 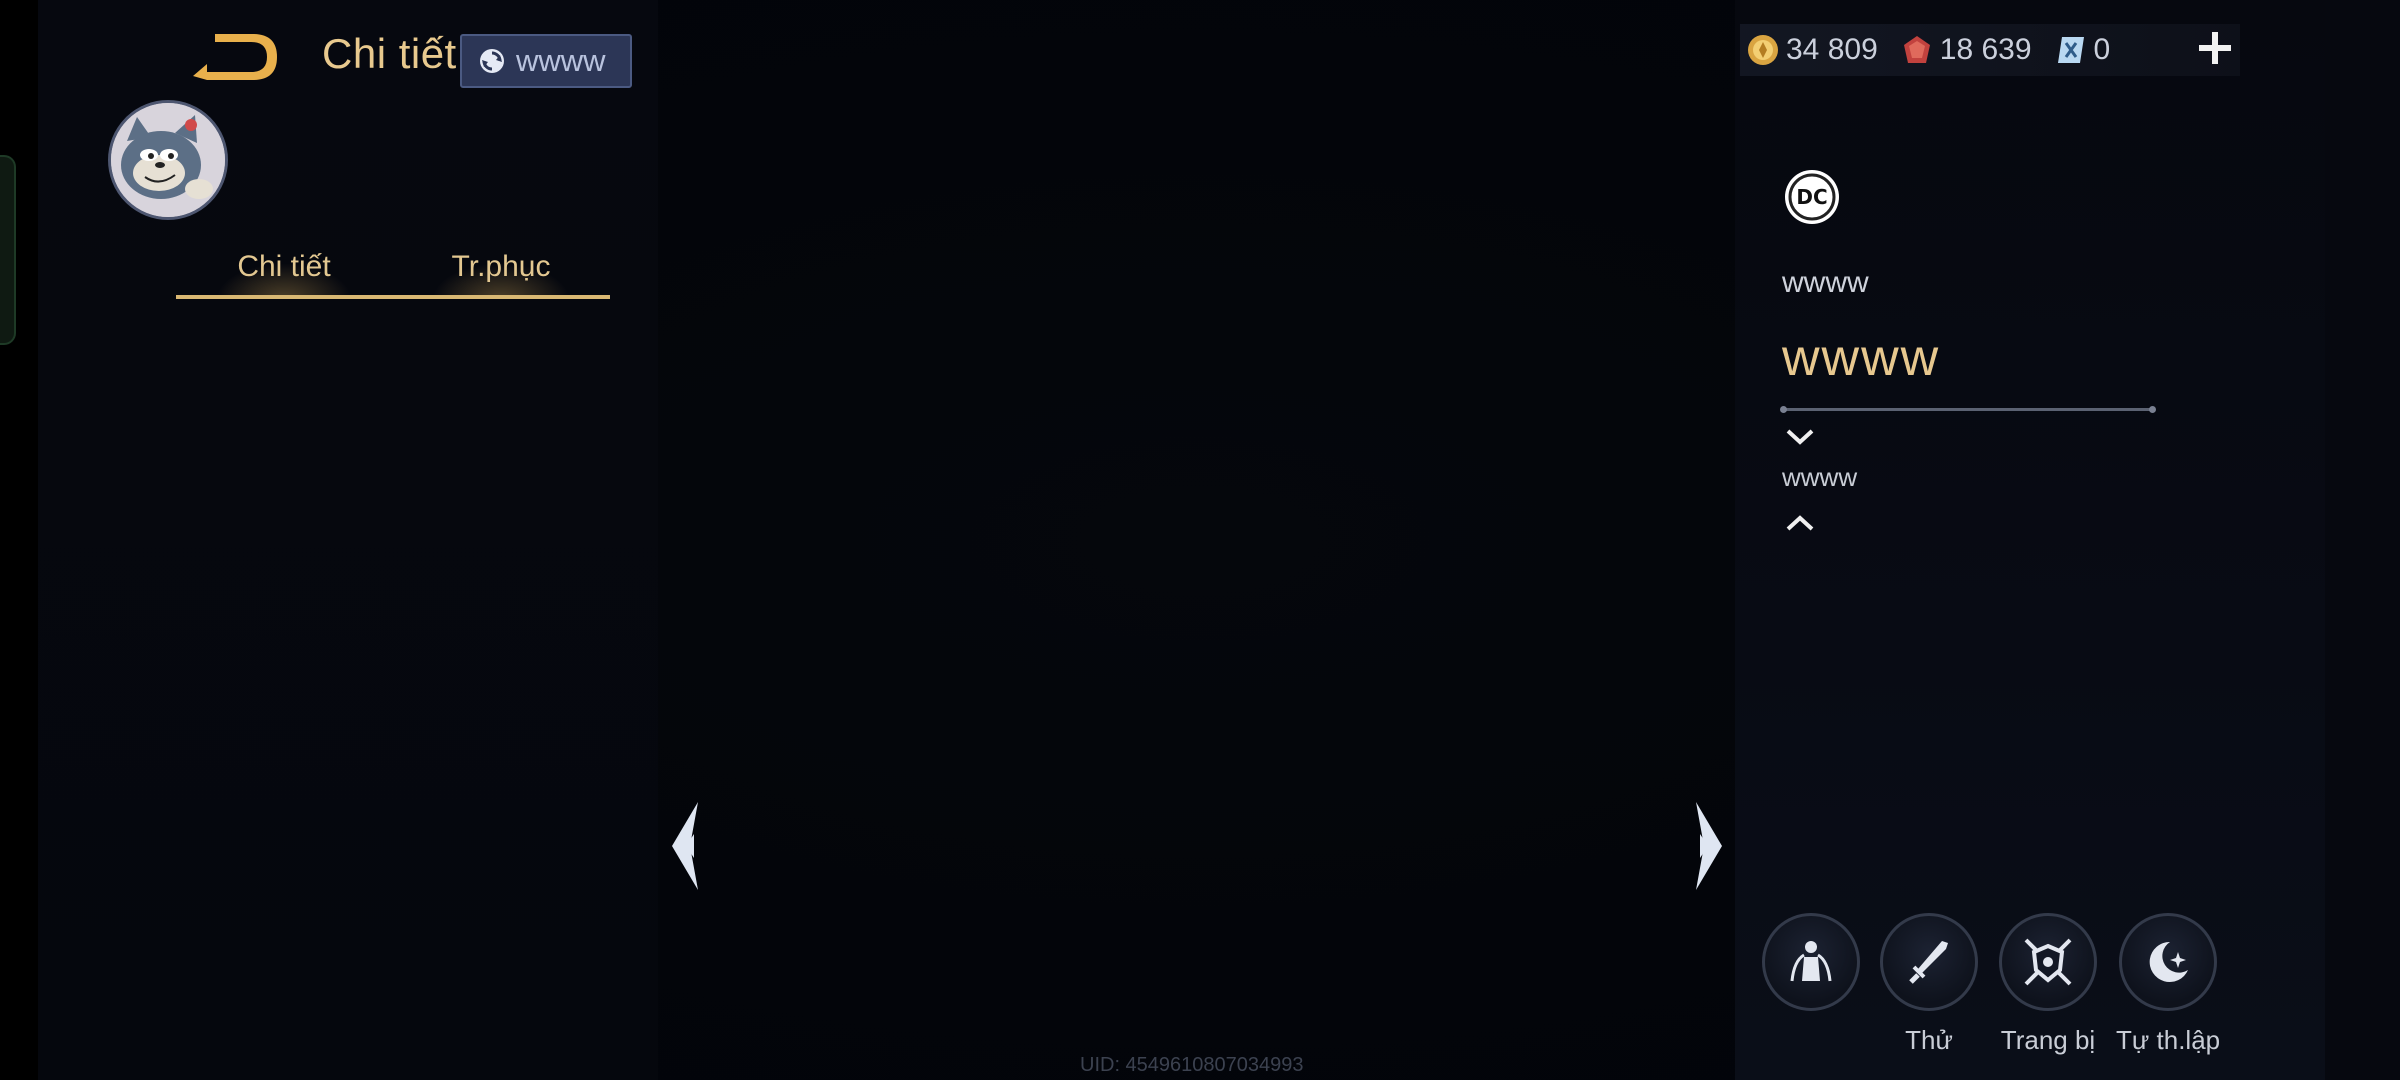 I want to click on hero-name: wwww, so click(x=1861, y=358).